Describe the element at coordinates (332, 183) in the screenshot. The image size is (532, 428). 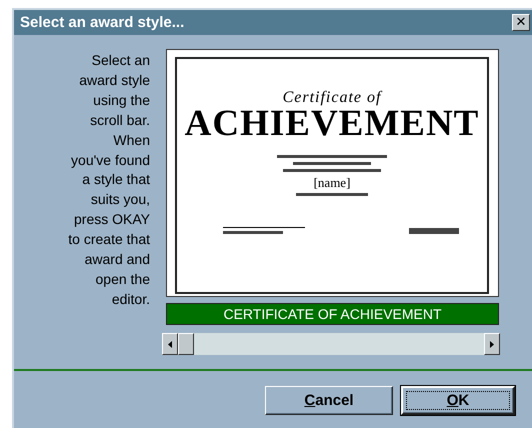
I see `name-field: [name]` at that location.